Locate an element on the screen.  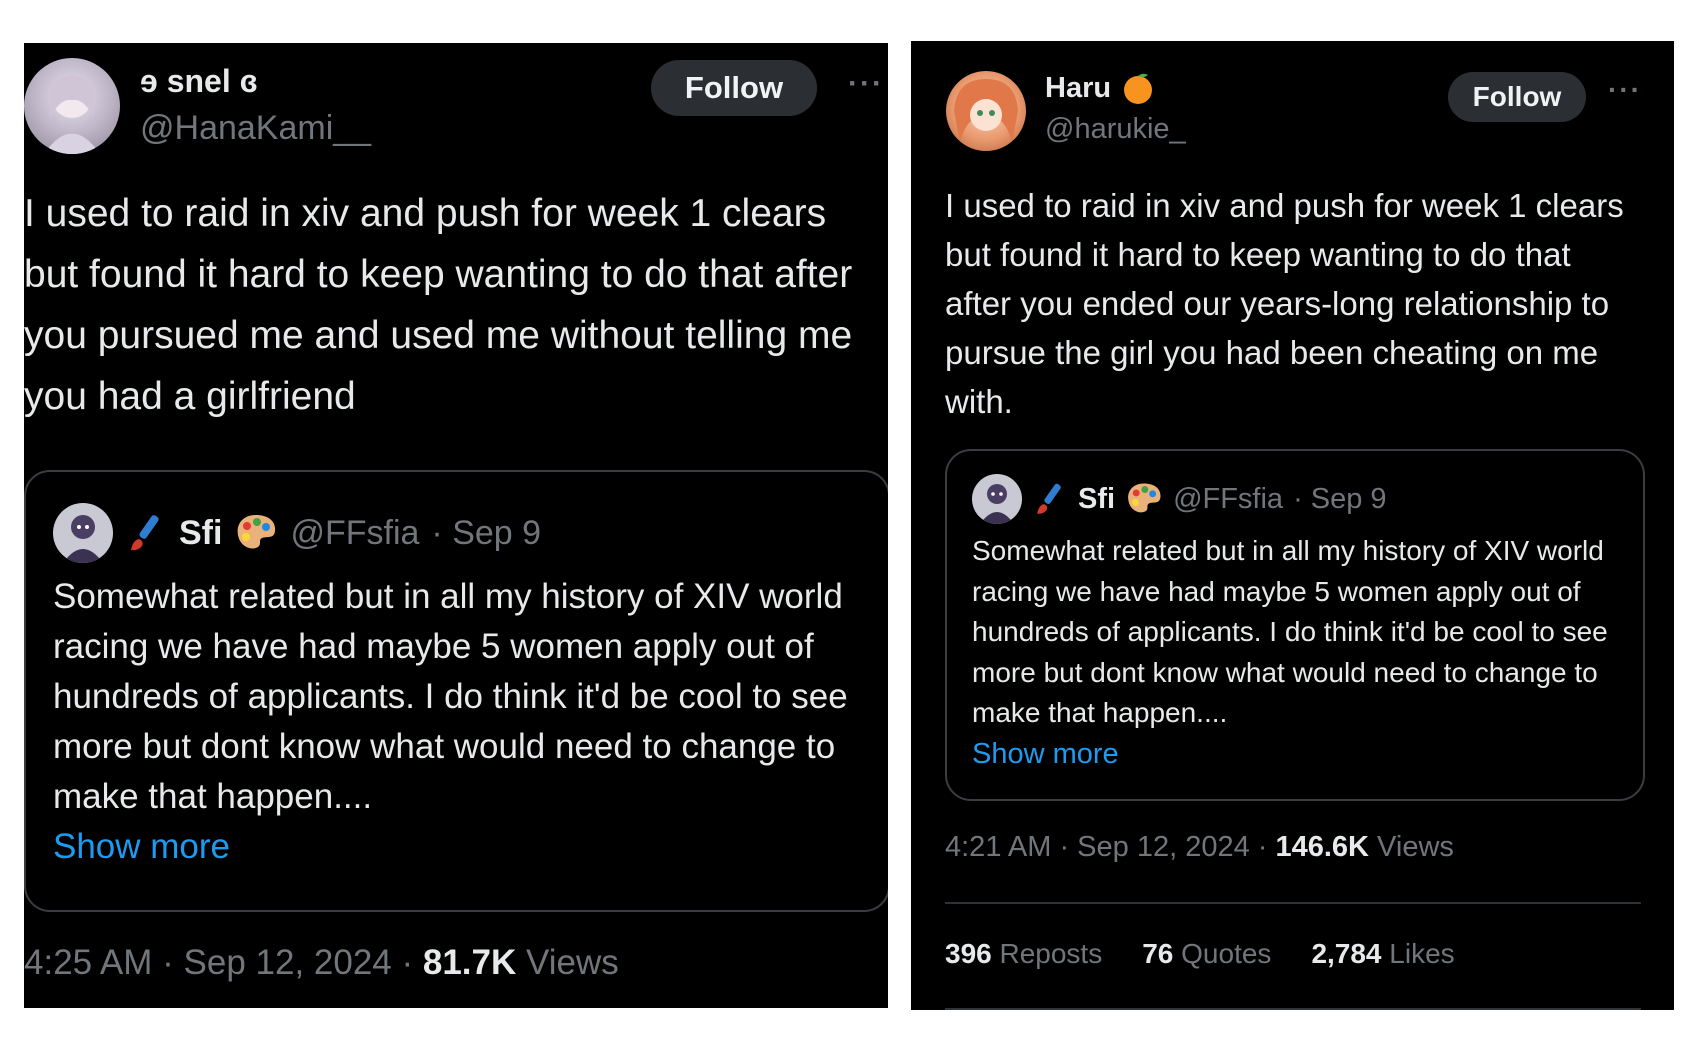
quotes-label: Quotes is located at coordinates (1222, 953).